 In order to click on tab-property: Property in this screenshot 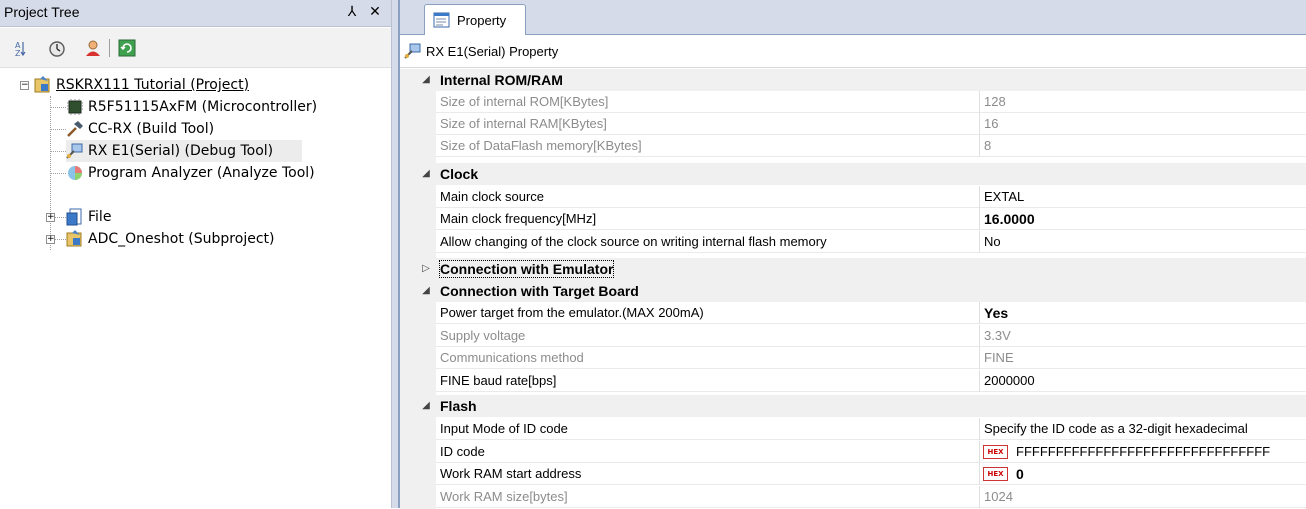, I will do `click(475, 19)`.